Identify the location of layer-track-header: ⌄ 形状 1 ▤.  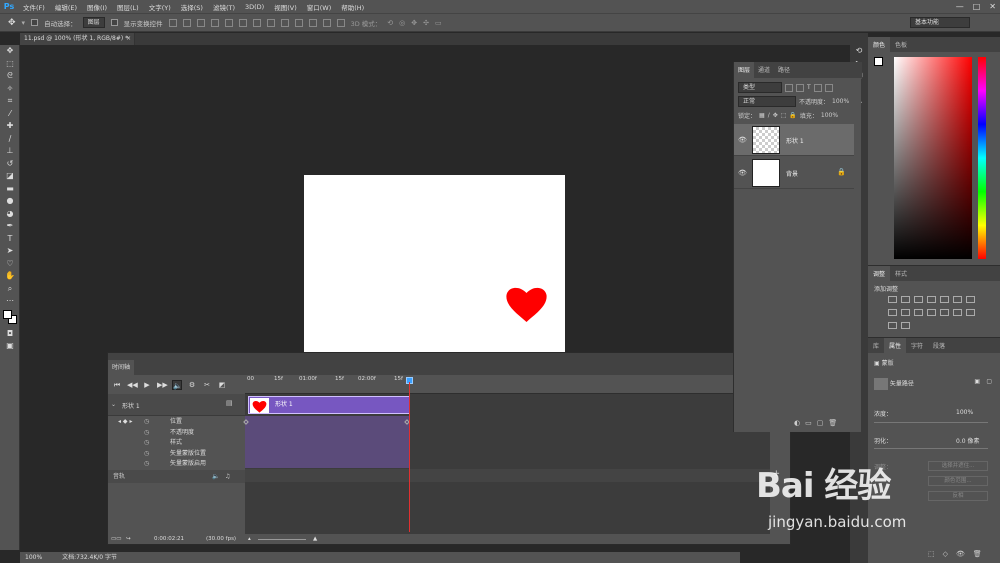
(176, 405).